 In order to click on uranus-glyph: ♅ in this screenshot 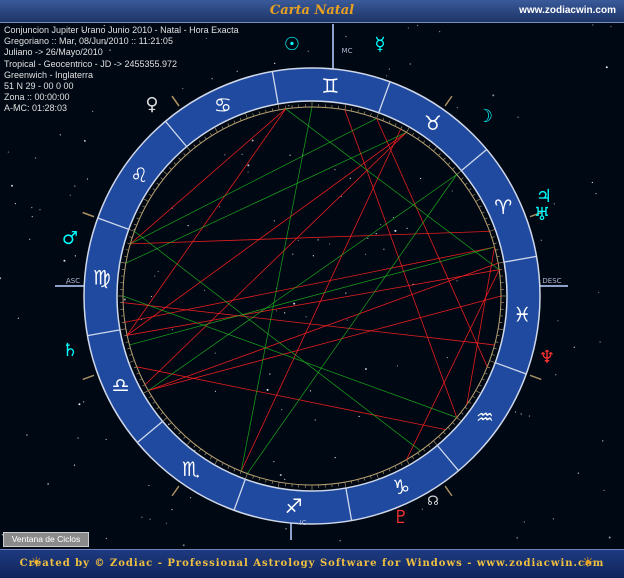, I will do `click(542, 214)`.